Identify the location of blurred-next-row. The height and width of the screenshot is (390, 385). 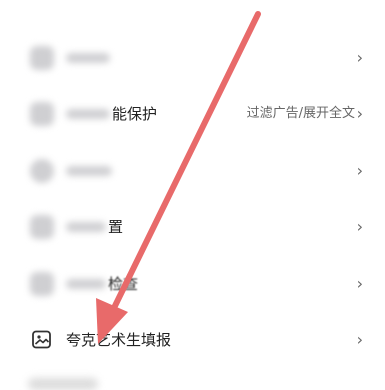
(63, 384).